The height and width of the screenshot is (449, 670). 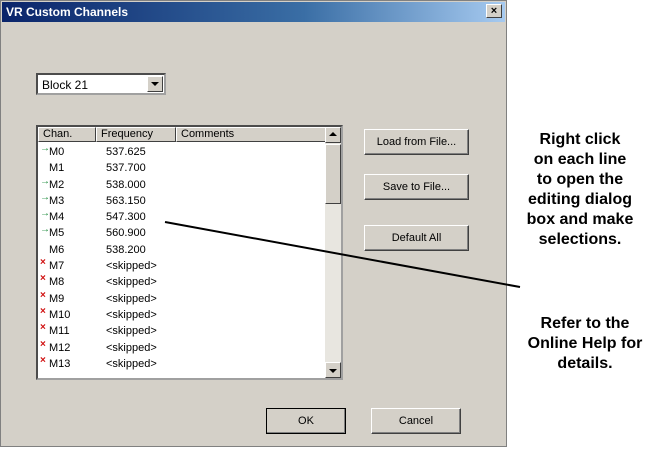 I want to click on callout-line: selections., so click(x=580, y=239).